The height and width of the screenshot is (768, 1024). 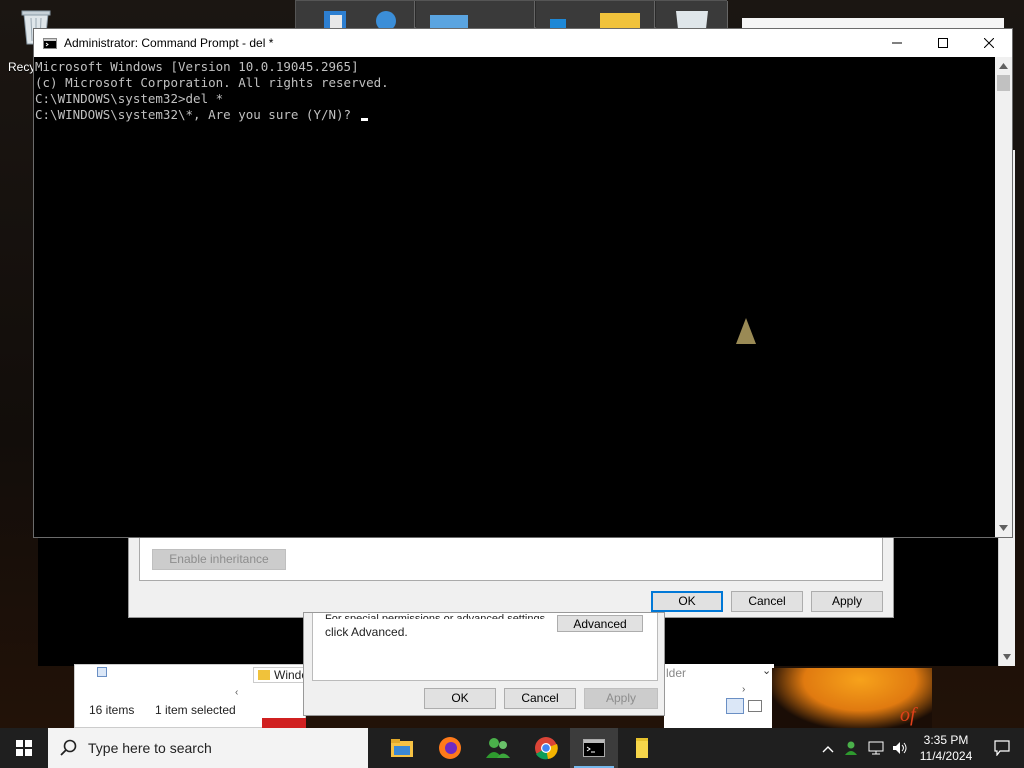 What do you see at coordinates (364, 119) in the screenshot?
I see `text-cursor` at bounding box center [364, 119].